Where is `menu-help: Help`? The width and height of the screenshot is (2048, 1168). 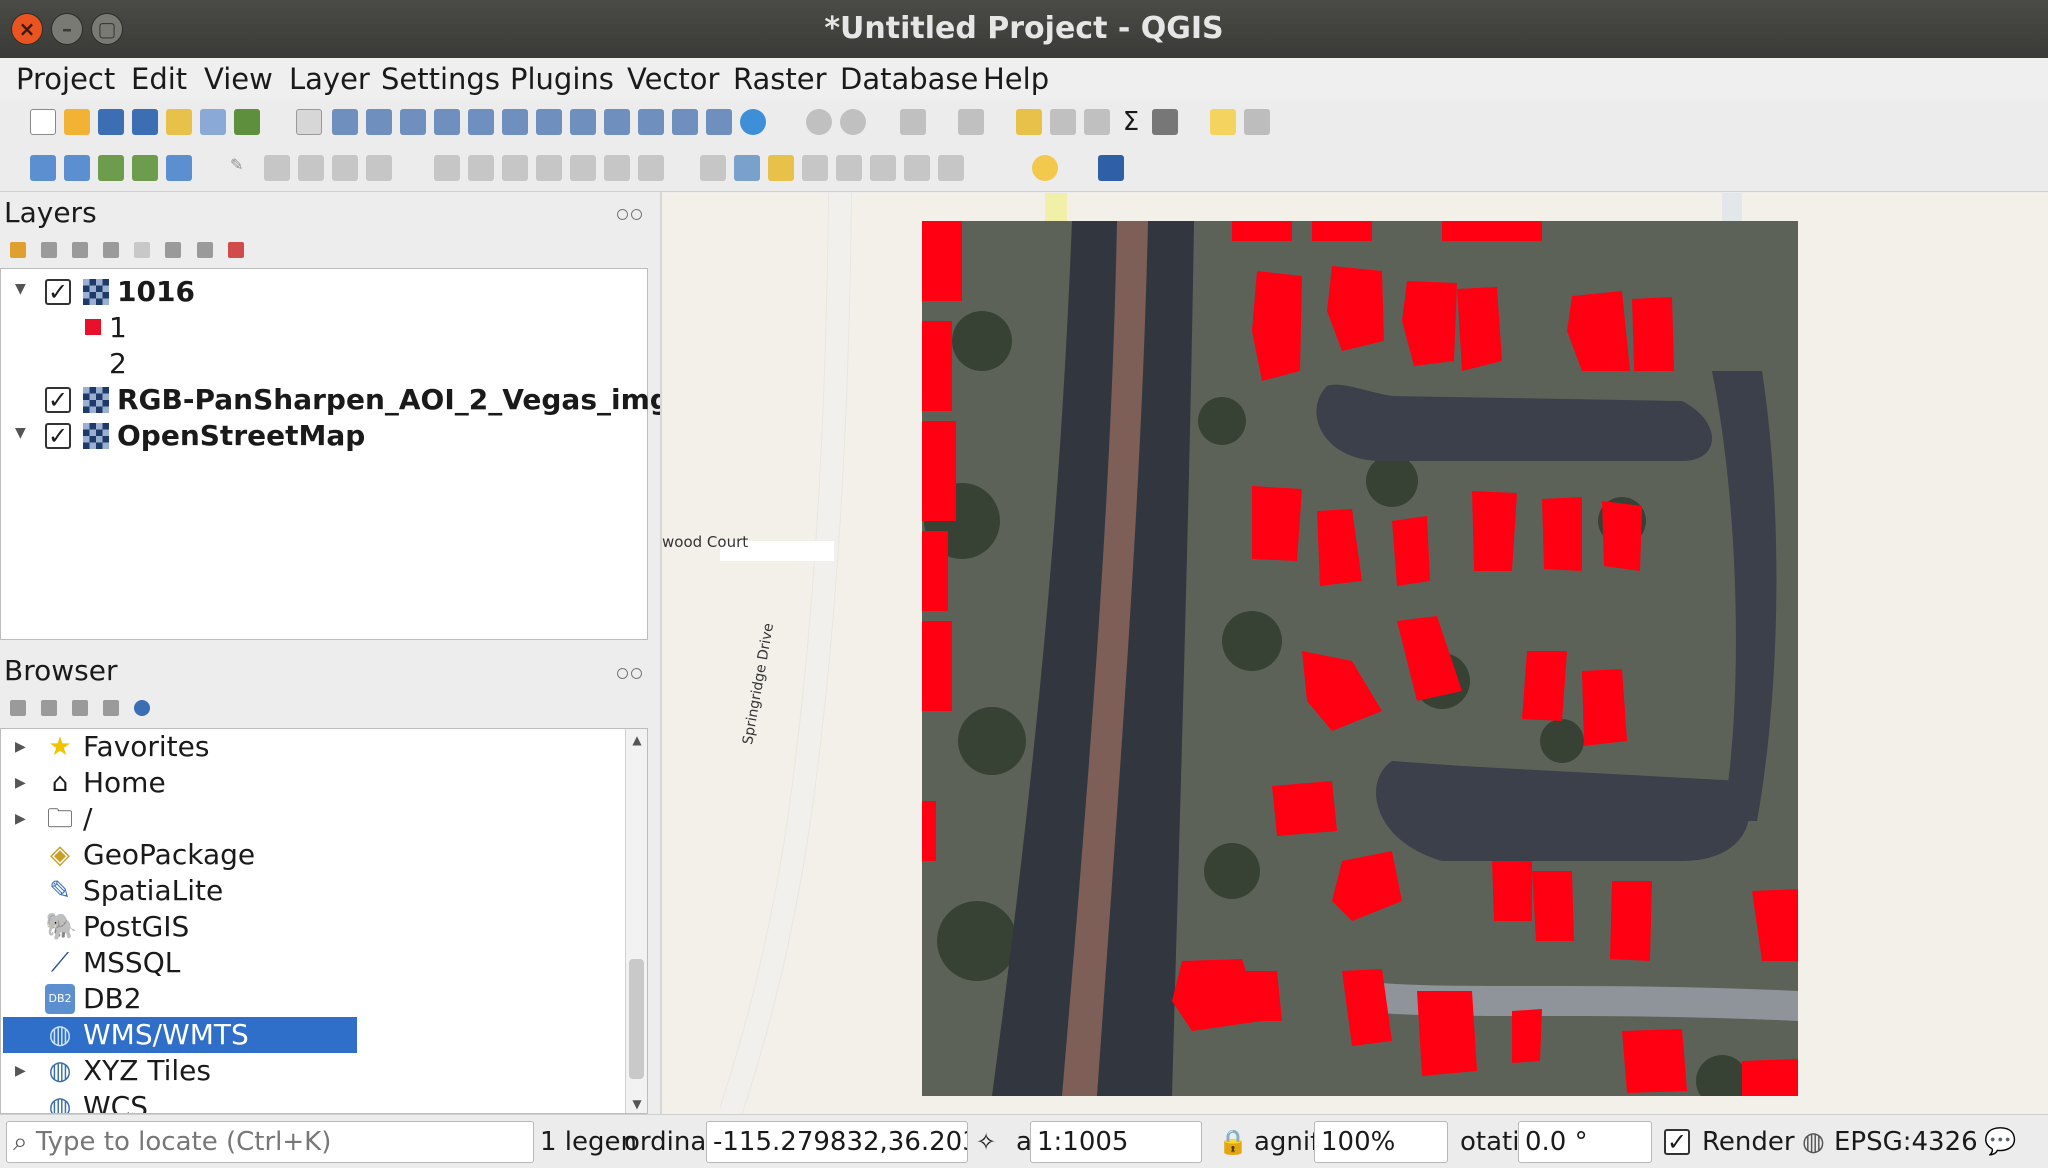 menu-help: Help is located at coordinates (1016, 79).